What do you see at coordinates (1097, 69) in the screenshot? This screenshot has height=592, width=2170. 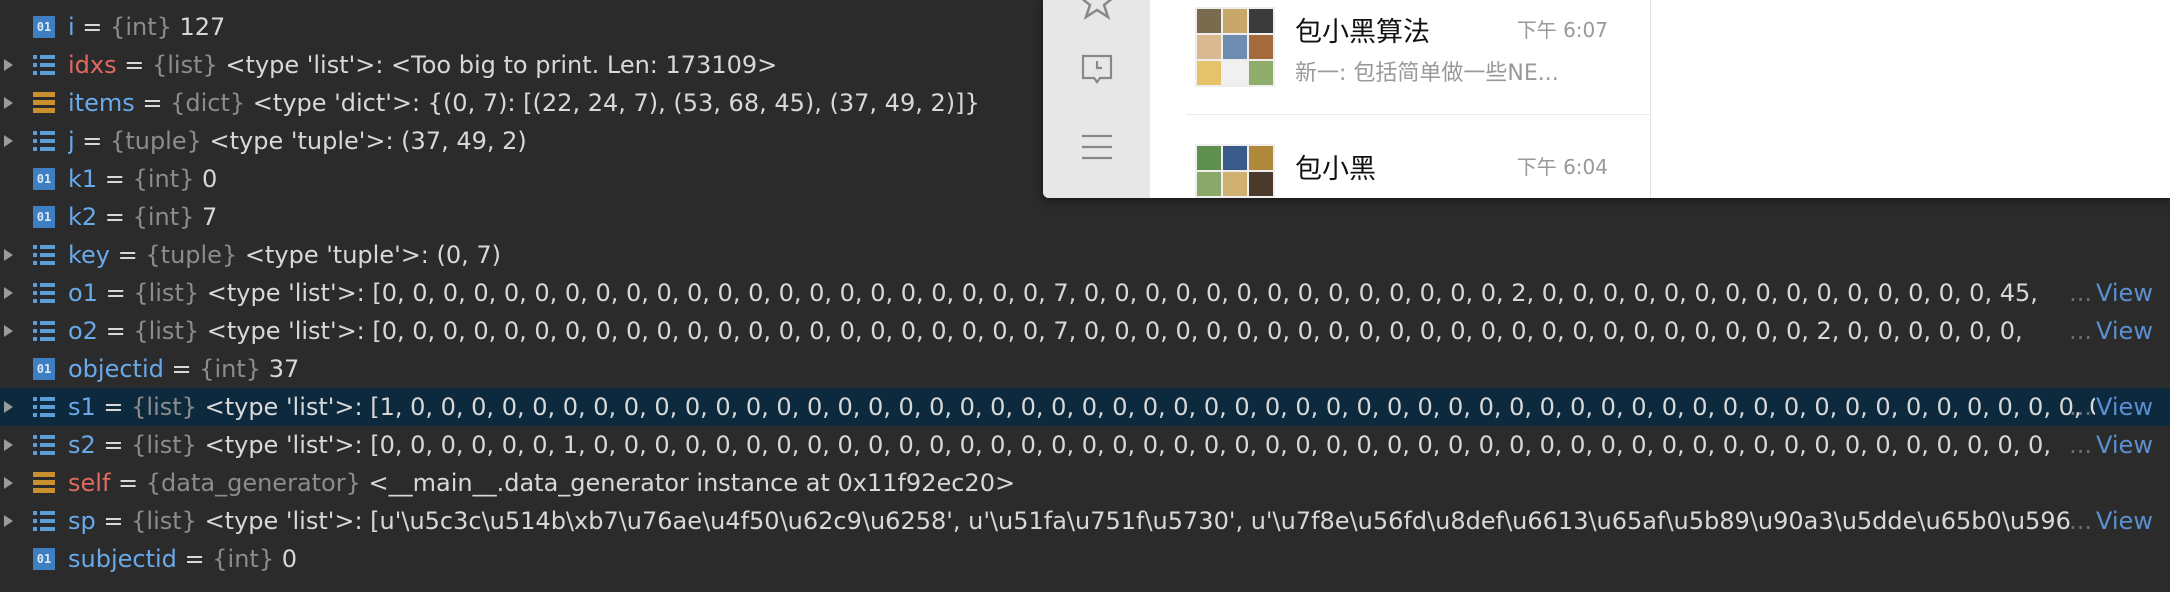 I see `clock-chat-icon` at bounding box center [1097, 69].